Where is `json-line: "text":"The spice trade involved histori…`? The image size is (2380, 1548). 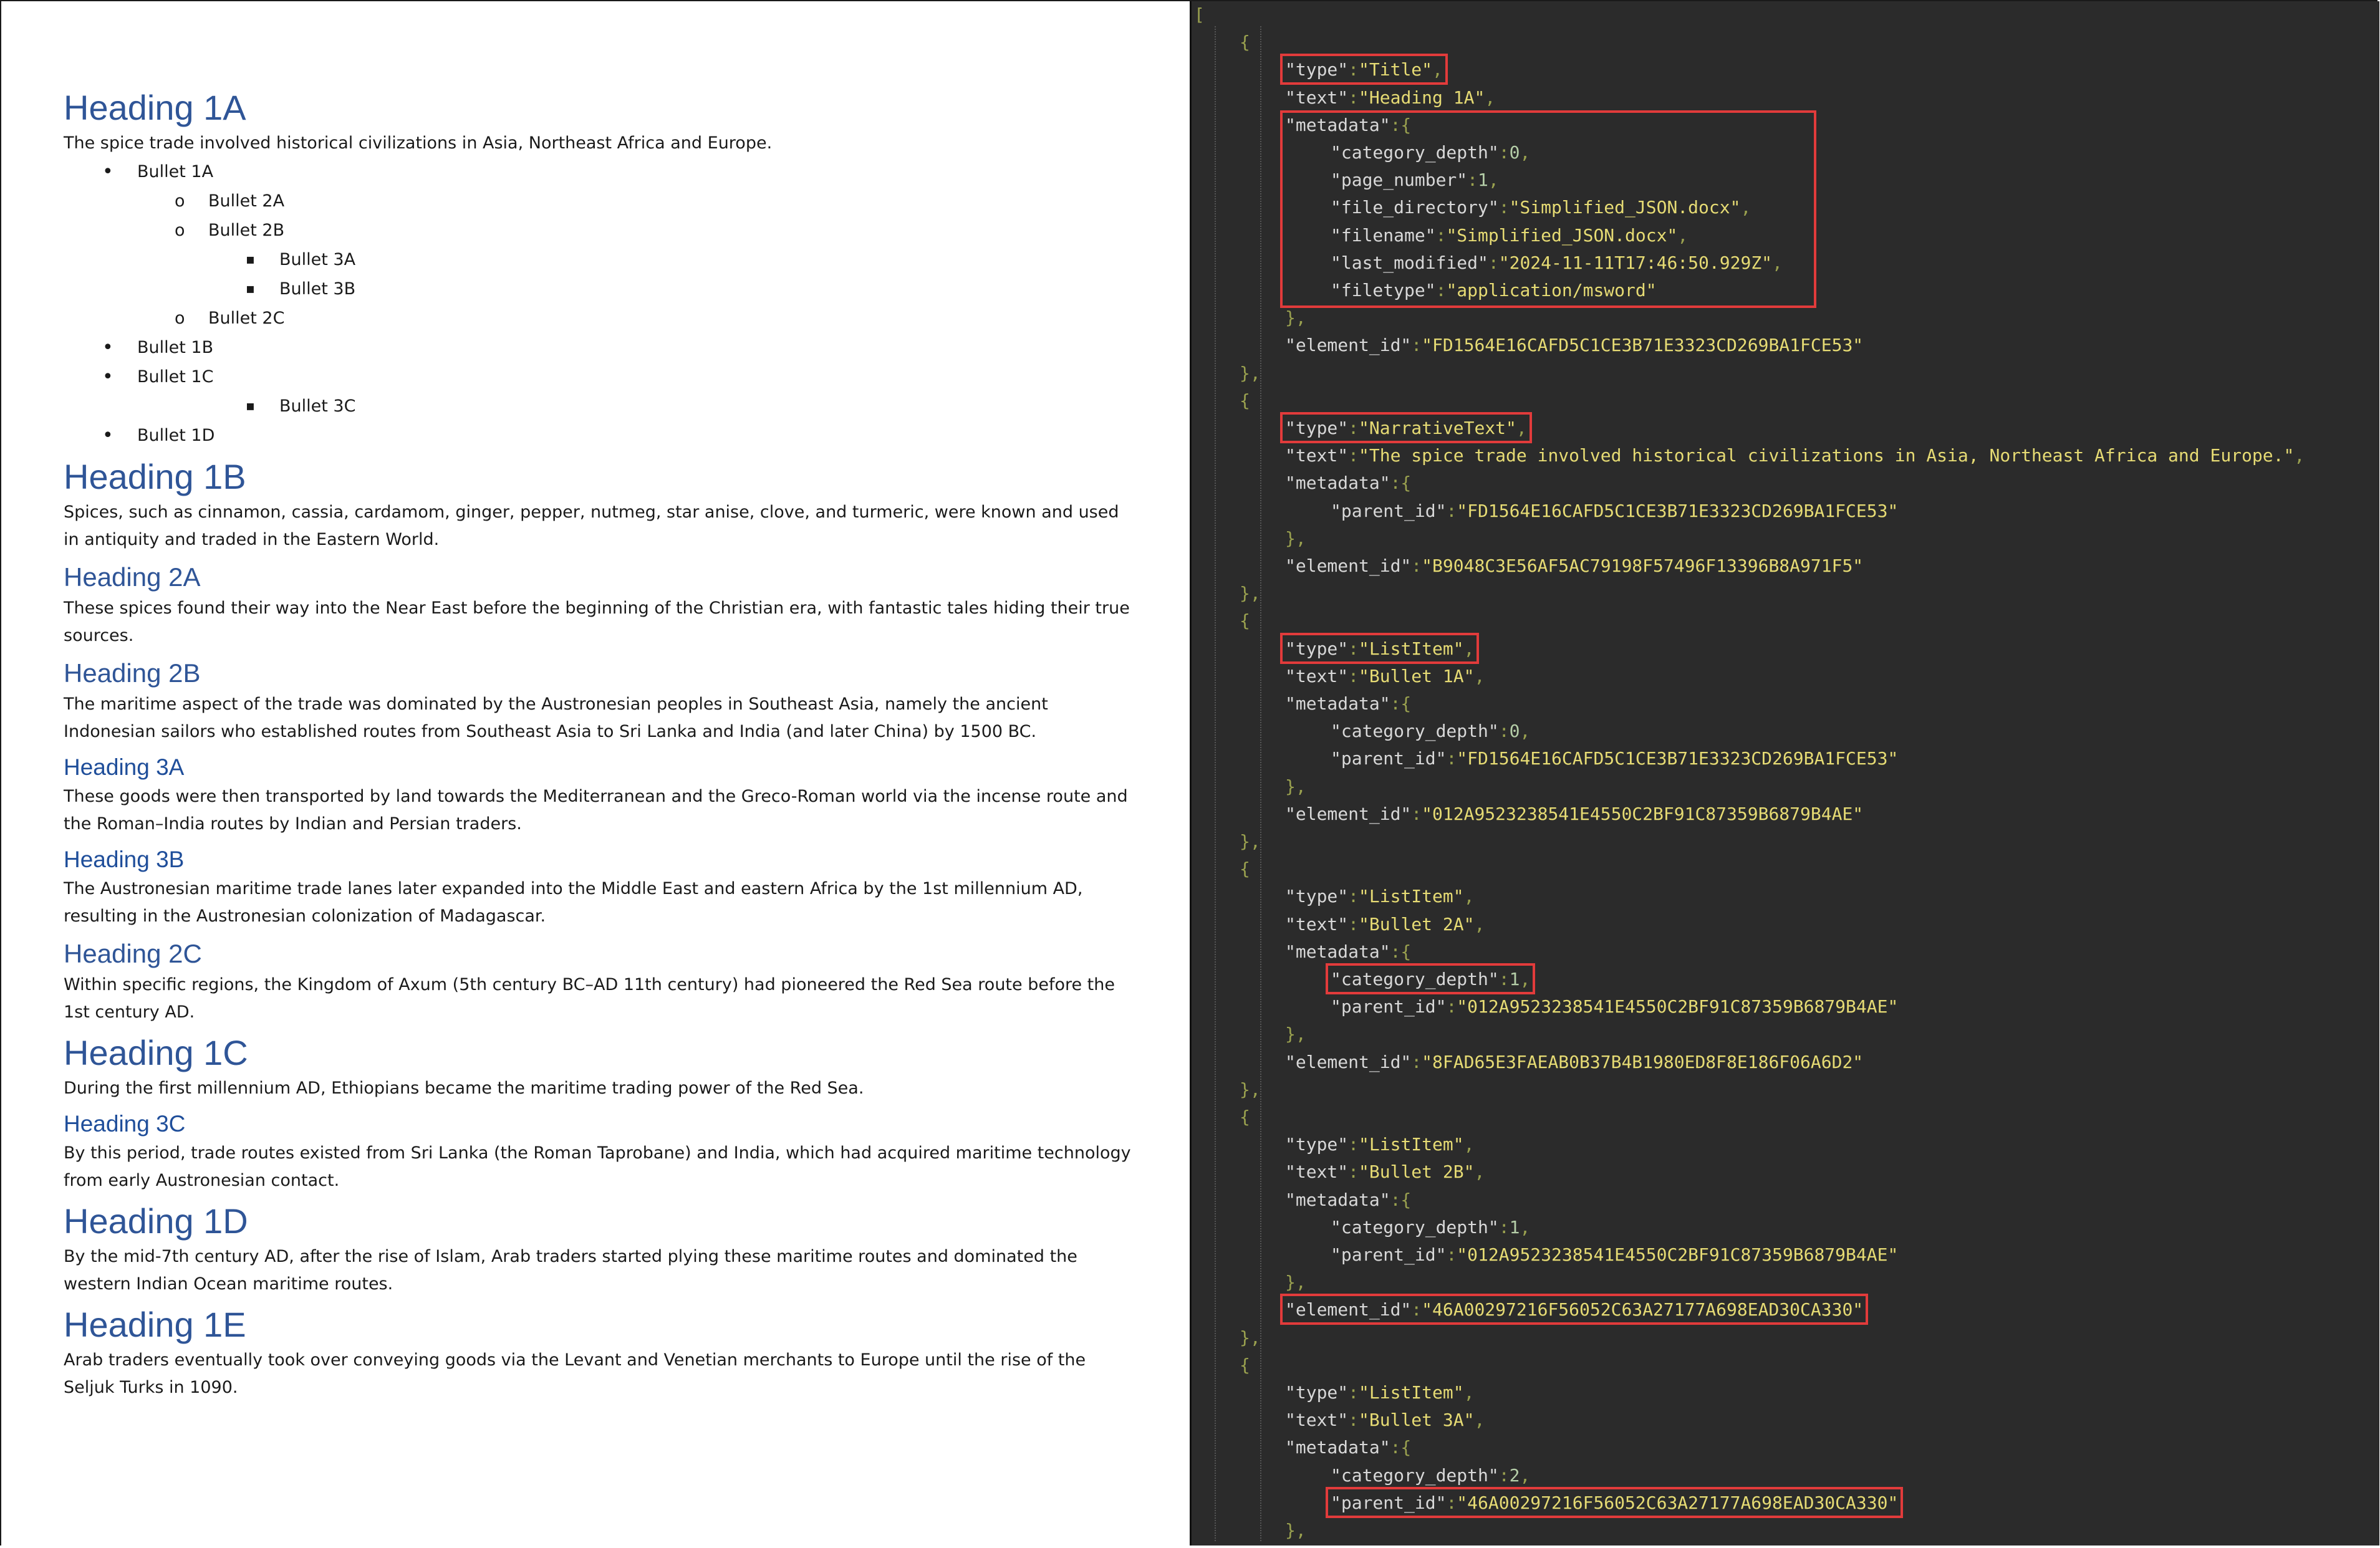
json-line: "text":"The spice trade involved histori… is located at coordinates (1795, 455).